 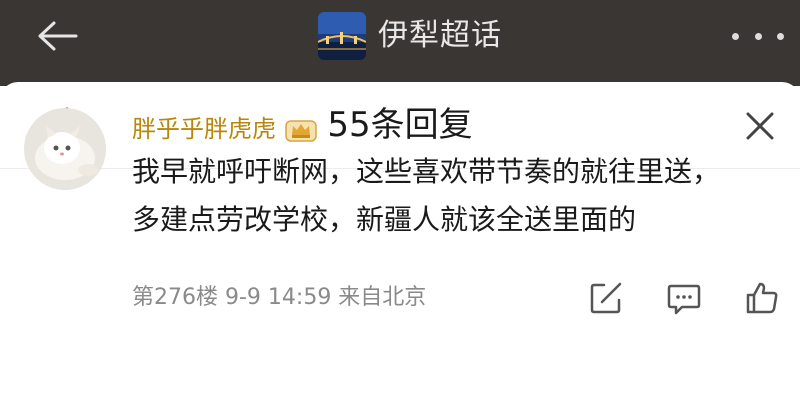 I want to click on arrow-left-icon, so click(x=58, y=36).